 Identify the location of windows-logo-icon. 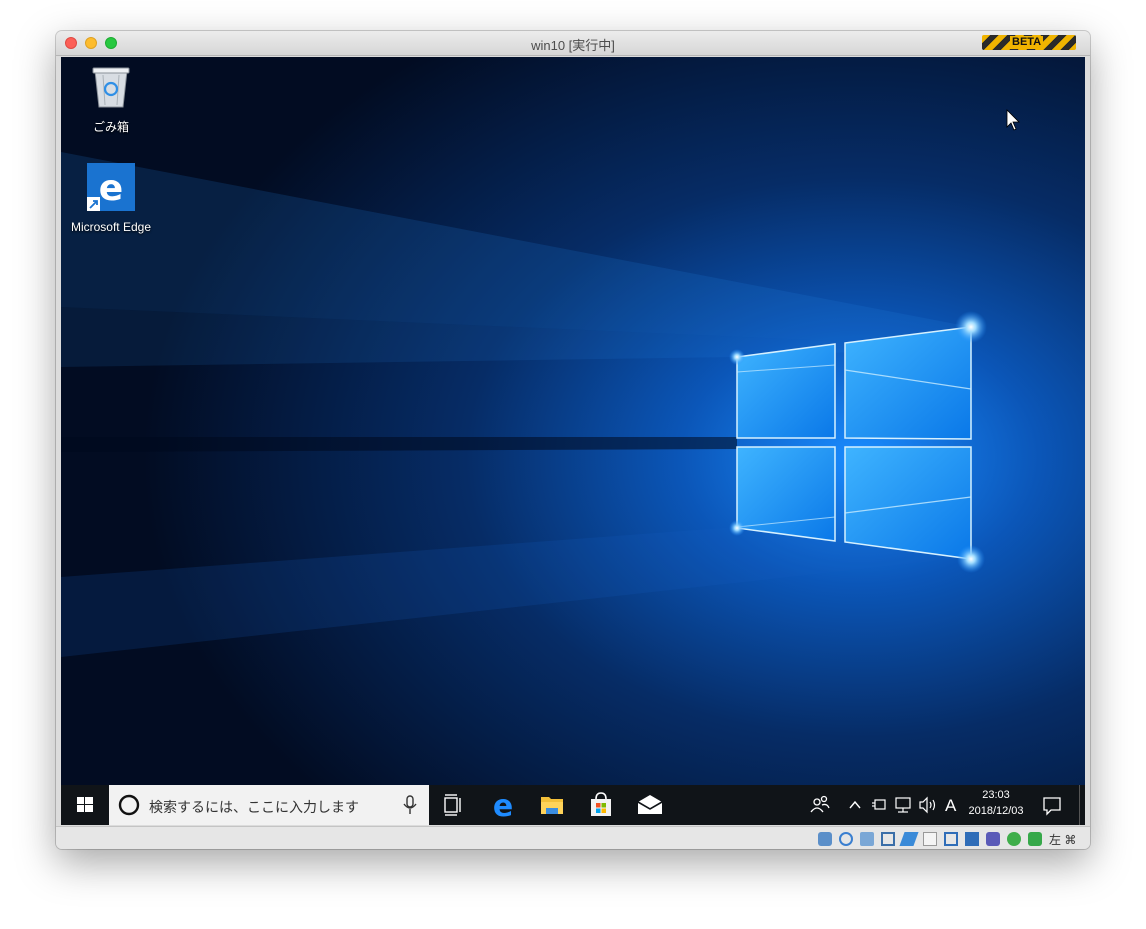
(85, 804).